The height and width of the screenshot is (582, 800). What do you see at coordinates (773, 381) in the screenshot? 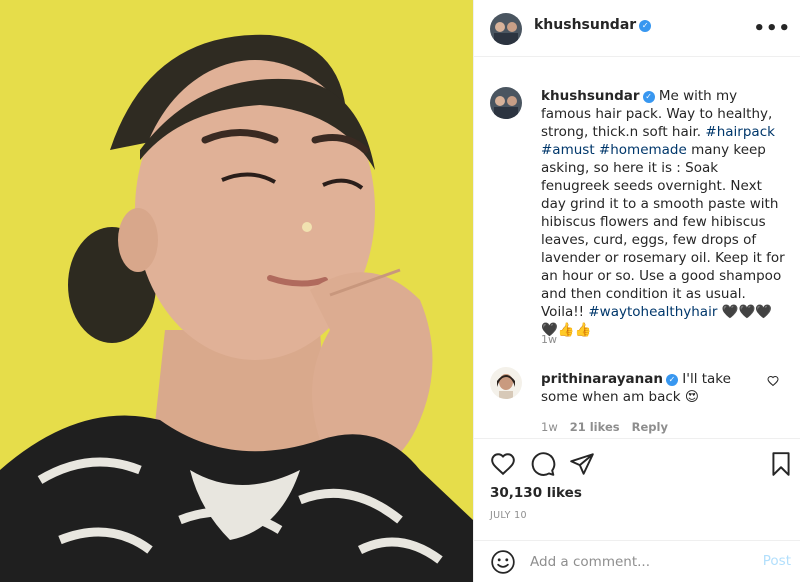
I see `like-comment-heart-icon` at bounding box center [773, 381].